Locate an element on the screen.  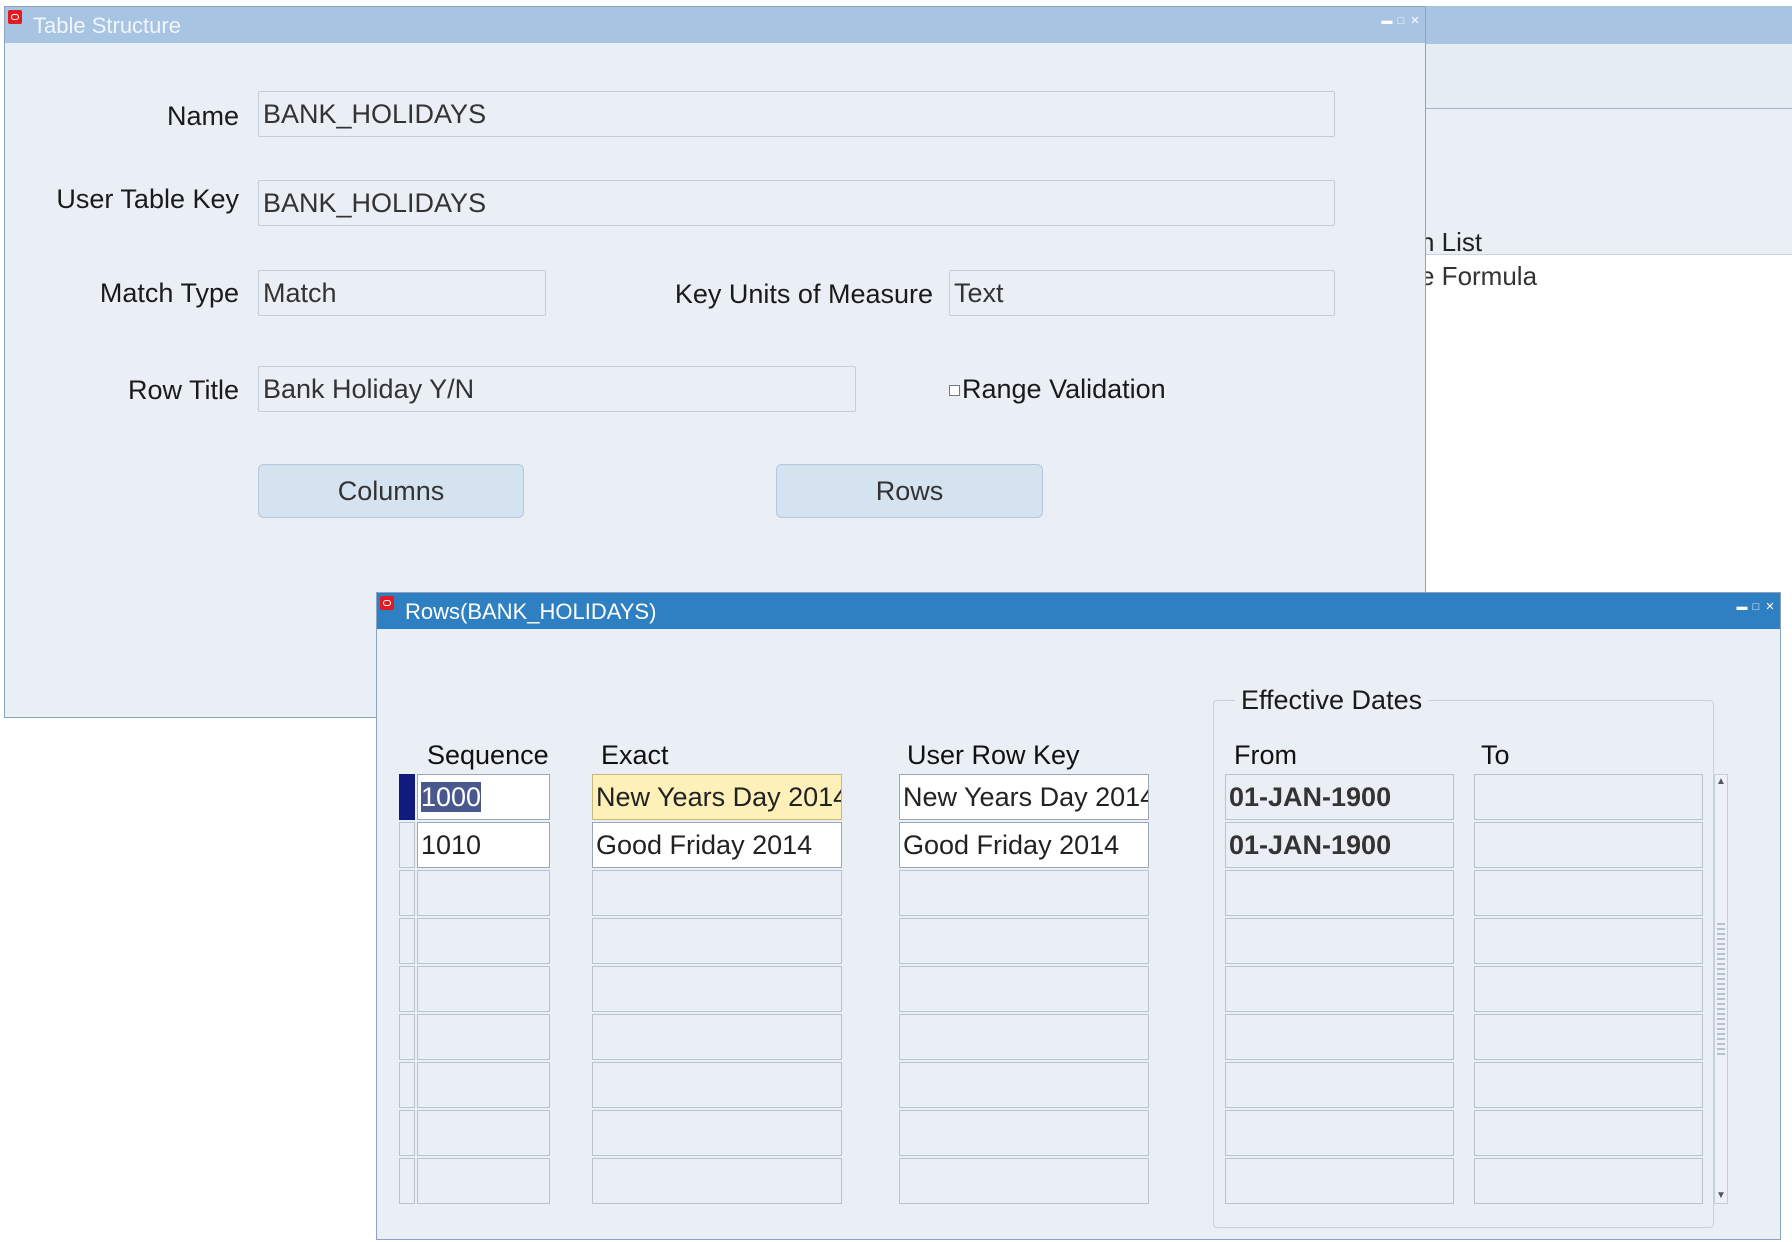
exact-cell: New Years Day 2014 is located at coordinates (717, 797).